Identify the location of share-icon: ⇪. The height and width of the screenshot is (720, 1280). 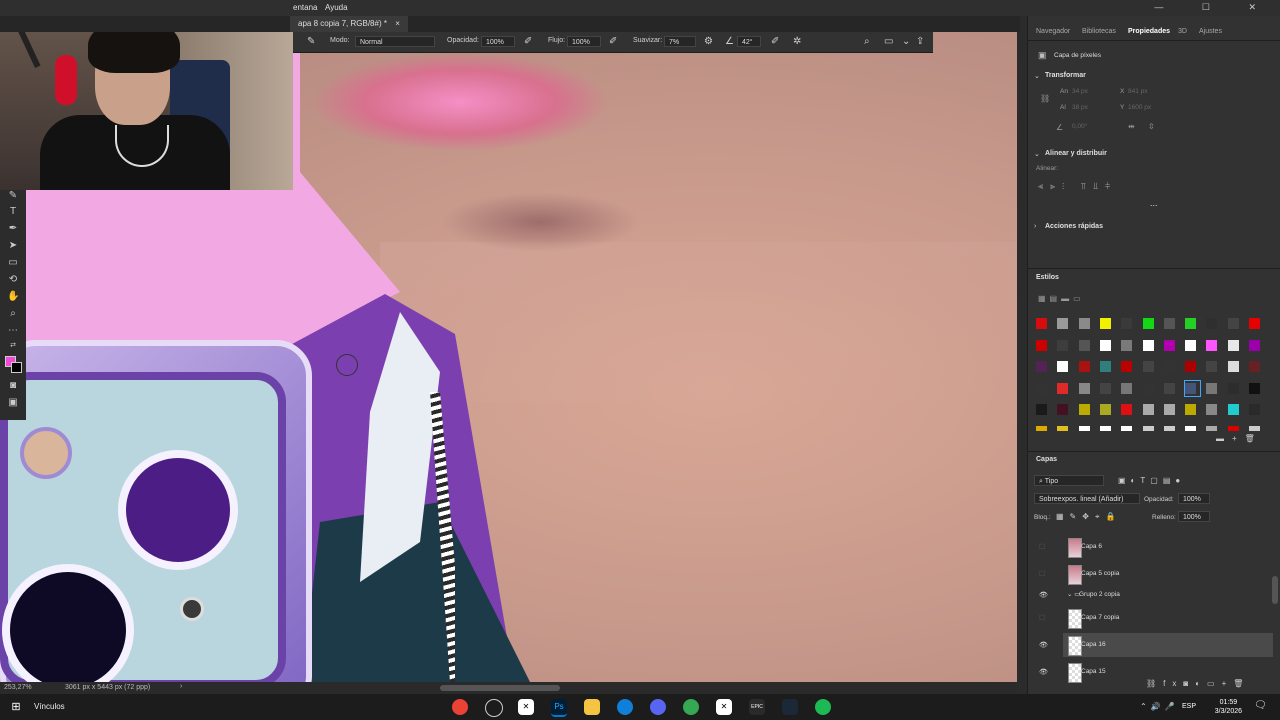
(920, 41).